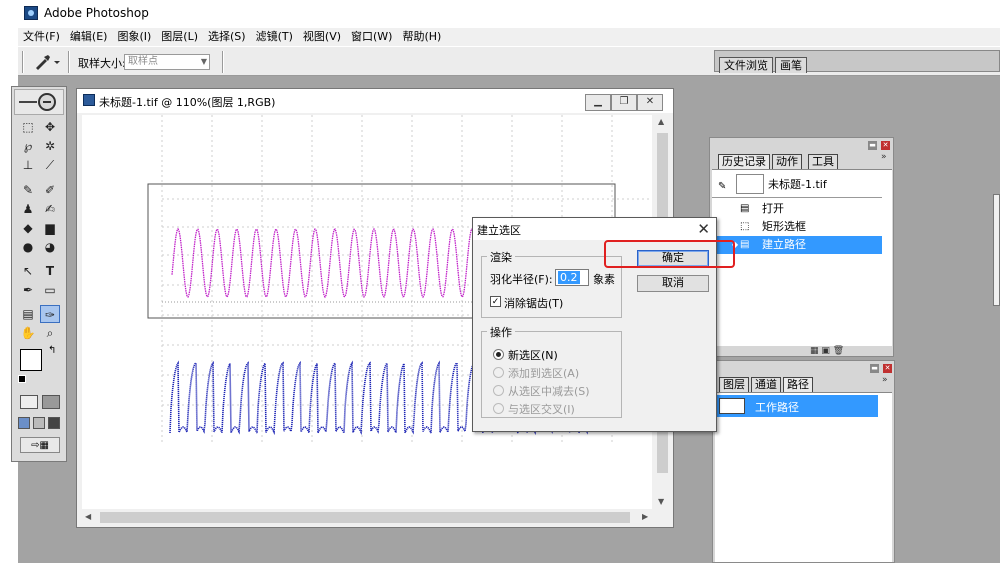 Image resolution: width=1000 pixels, height=563 pixels. I want to click on marquee-tool-icon: ⬚, so click(28, 127).